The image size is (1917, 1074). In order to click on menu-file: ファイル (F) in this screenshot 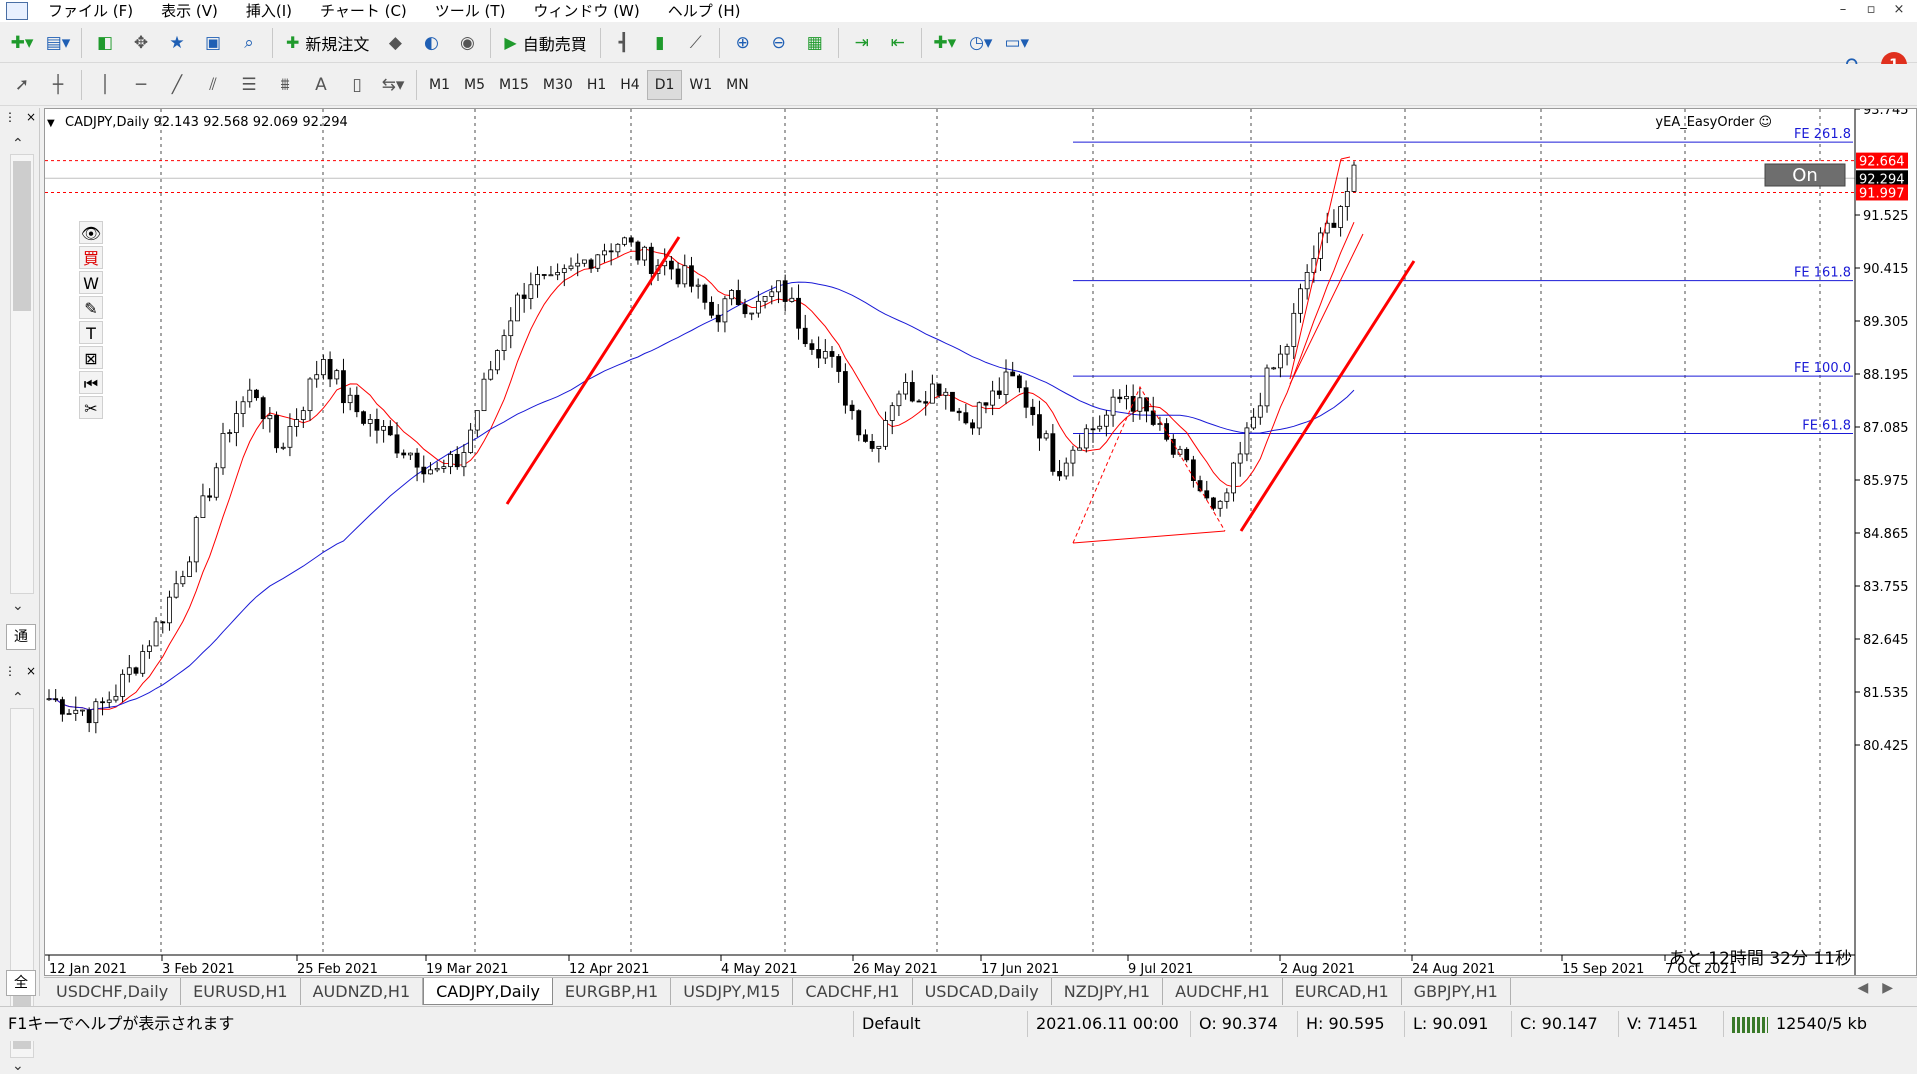, I will do `click(90, 11)`.